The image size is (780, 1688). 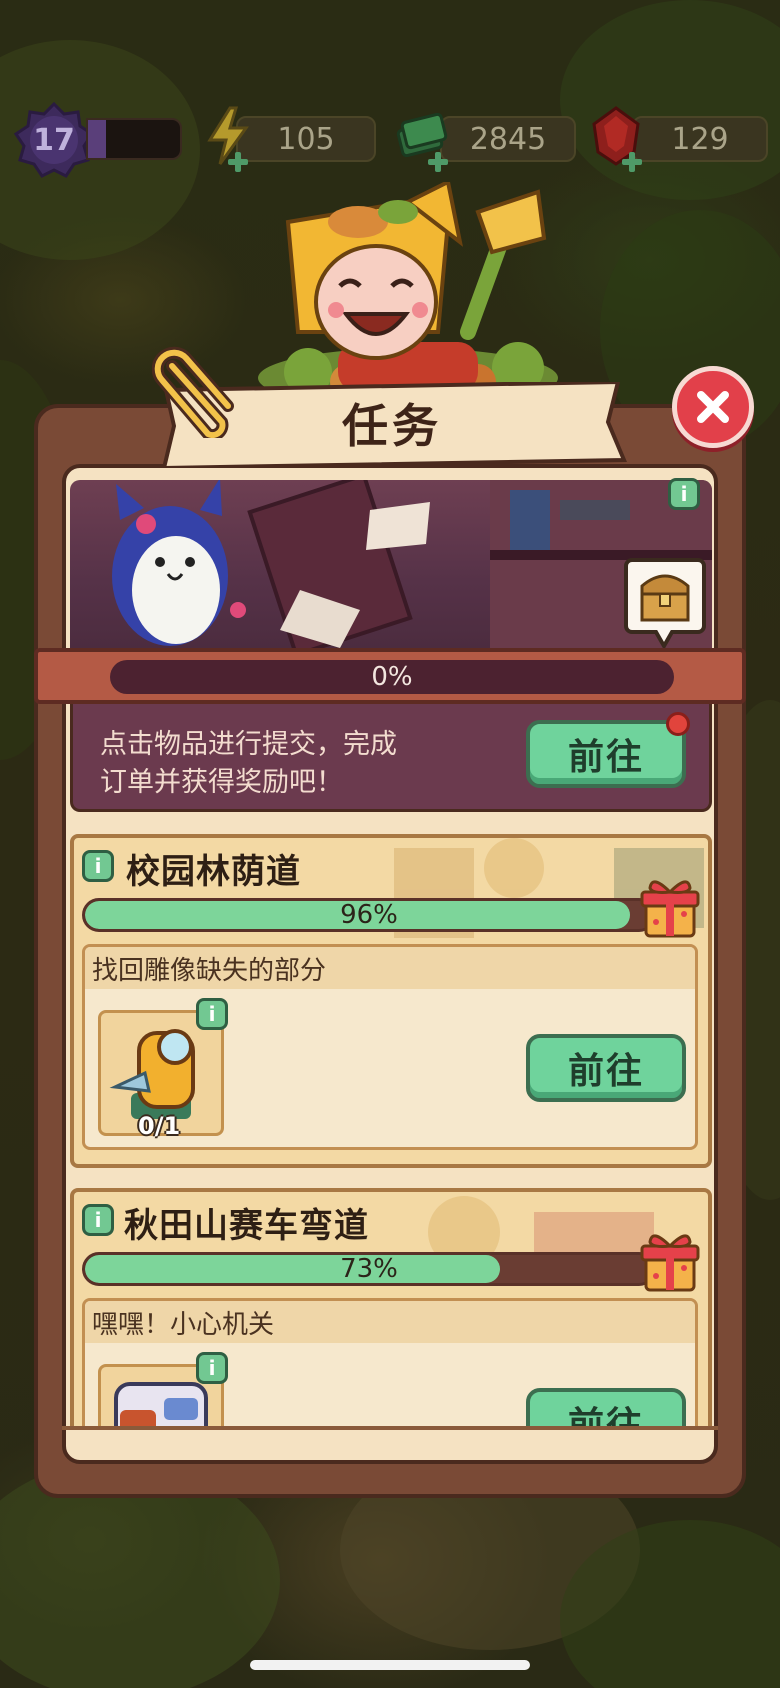 What do you see at coordinates (248, 744) in the screenshot?
I see `order-instruction-line1: 点击物品进行提交，完成` at bounding box center [248, 744].